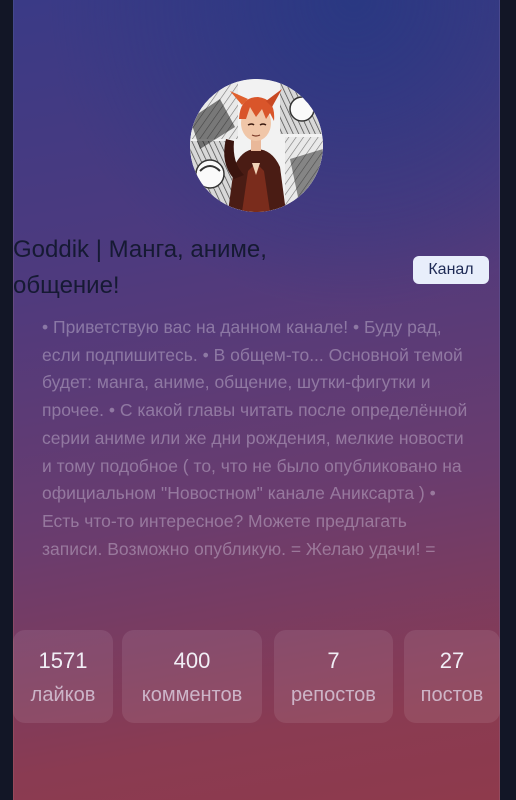 The image size is (516, 800). What do you see at coordinates (66, 285) in the screenshot?
I see `channel-title-line2: общение!` at bounding box center [66, 285].